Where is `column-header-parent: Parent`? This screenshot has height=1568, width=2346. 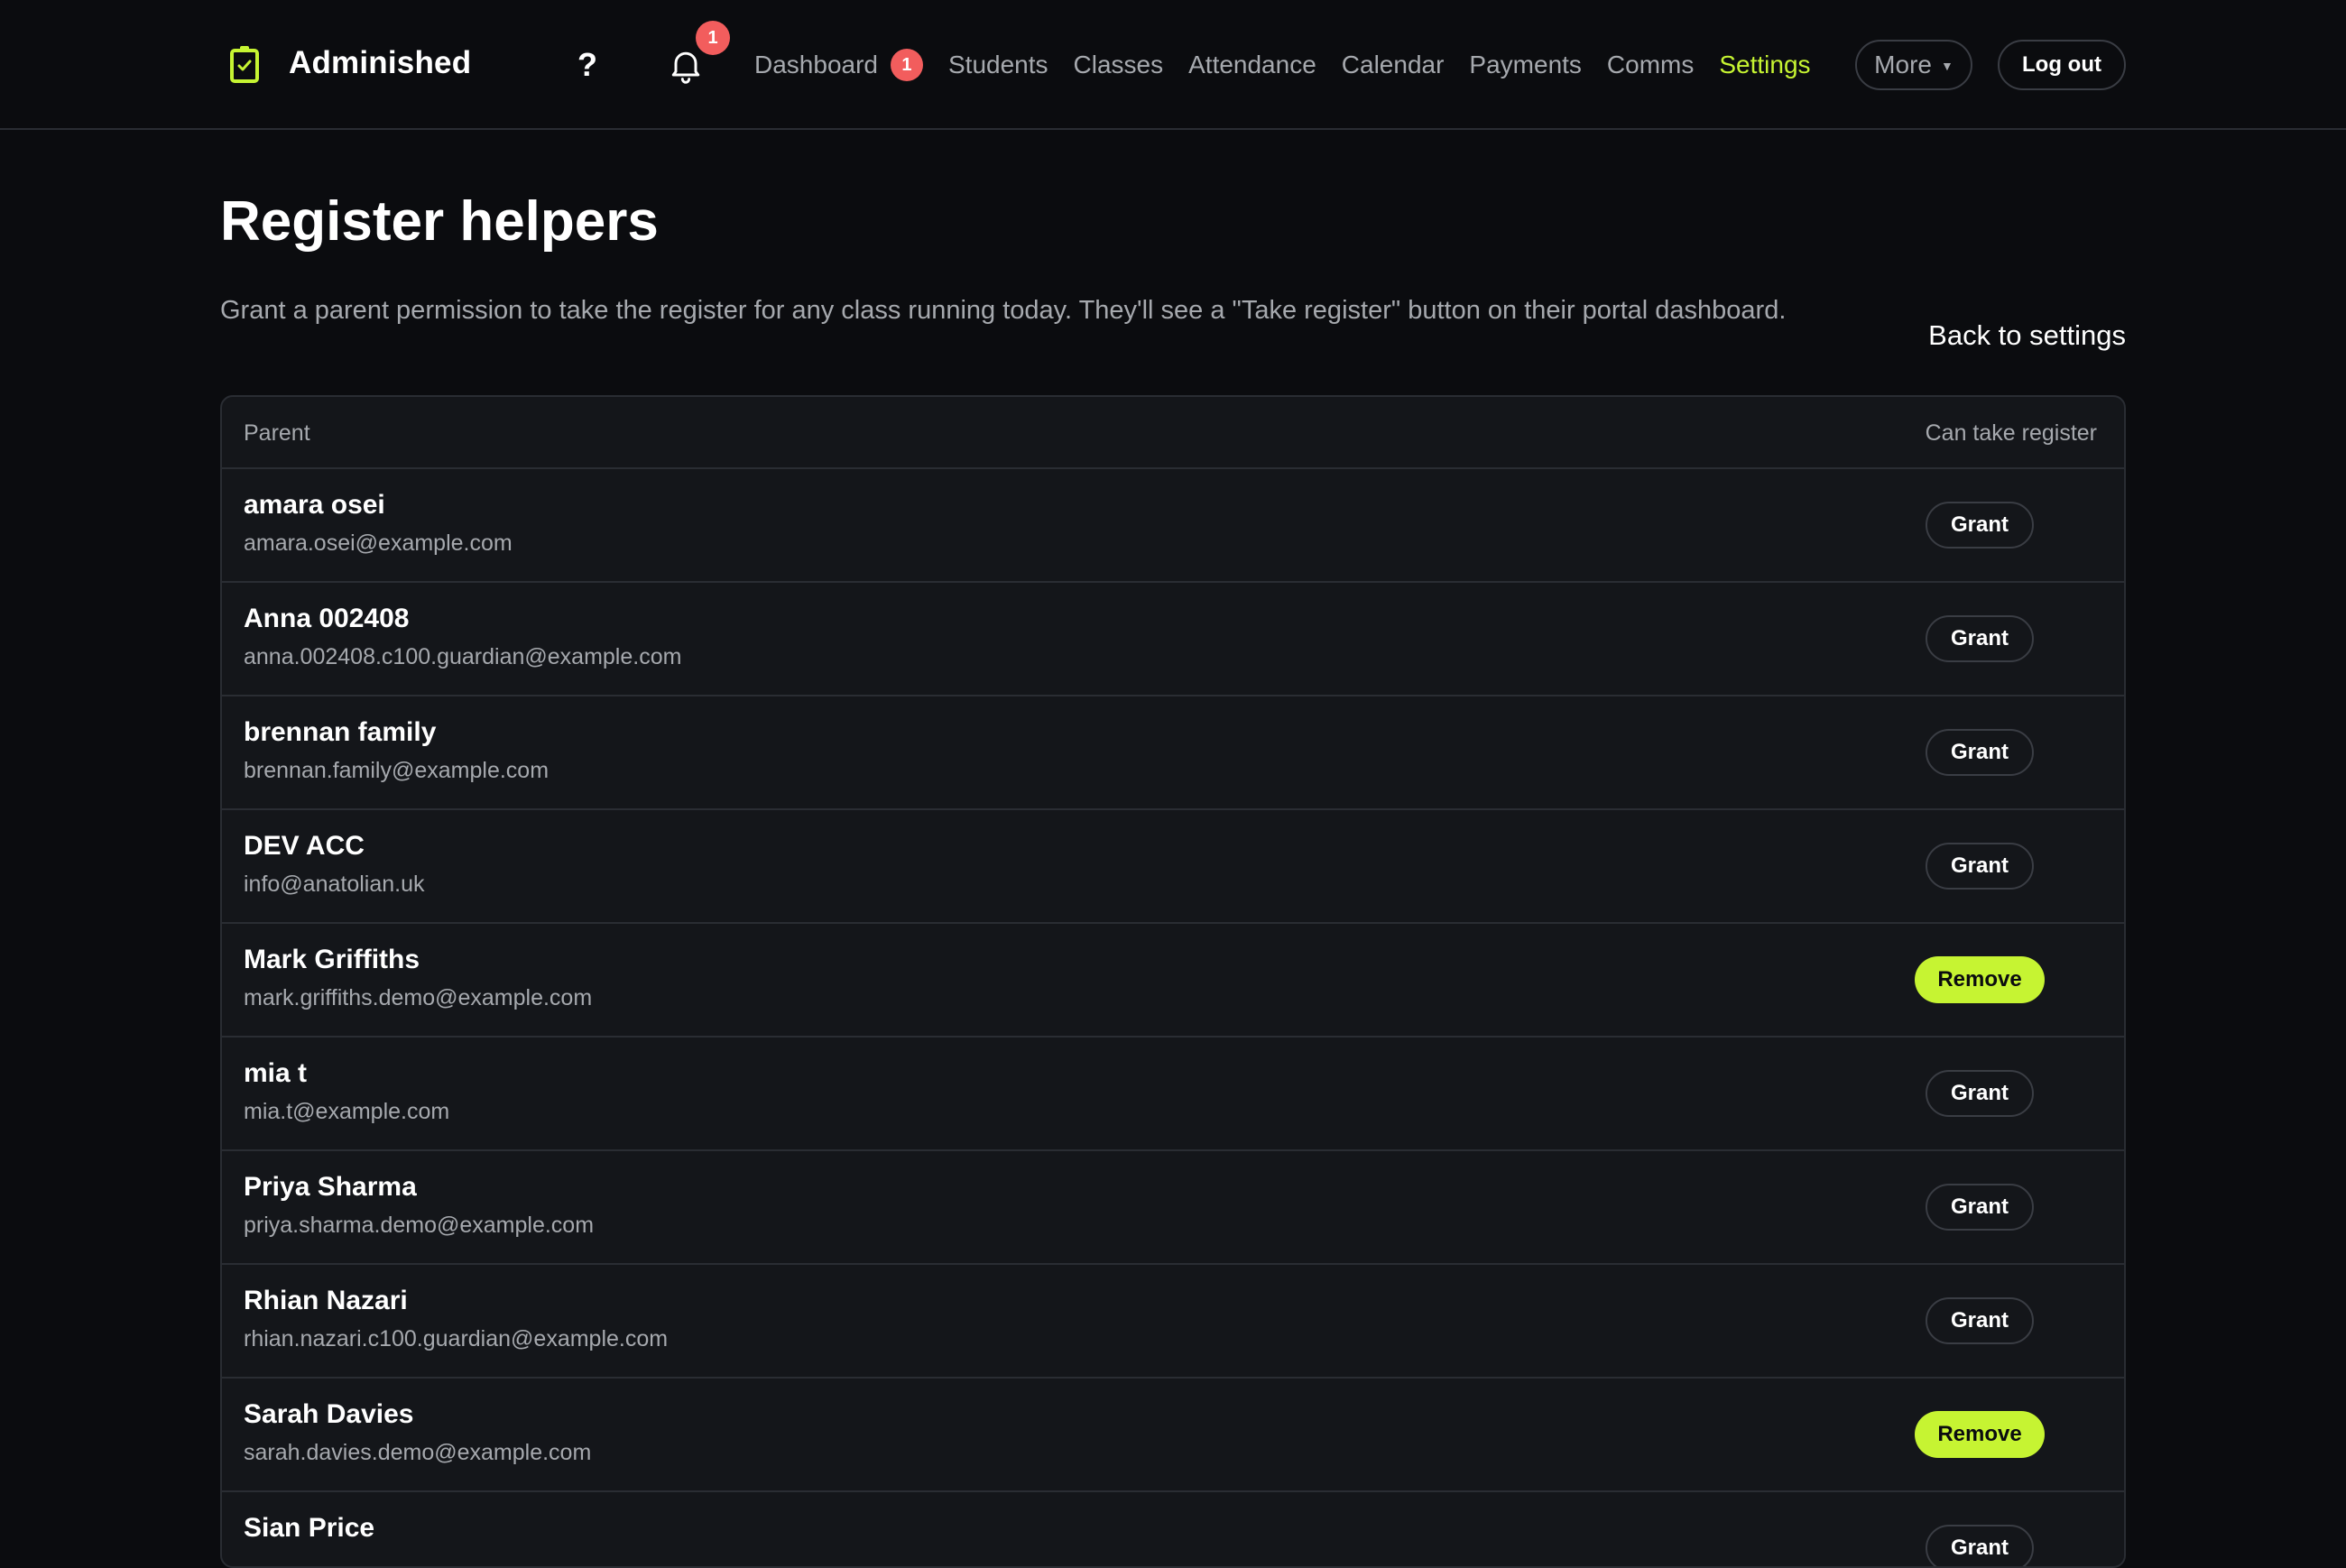 column-header-parent: Parent is located at coordinates (277, 433).